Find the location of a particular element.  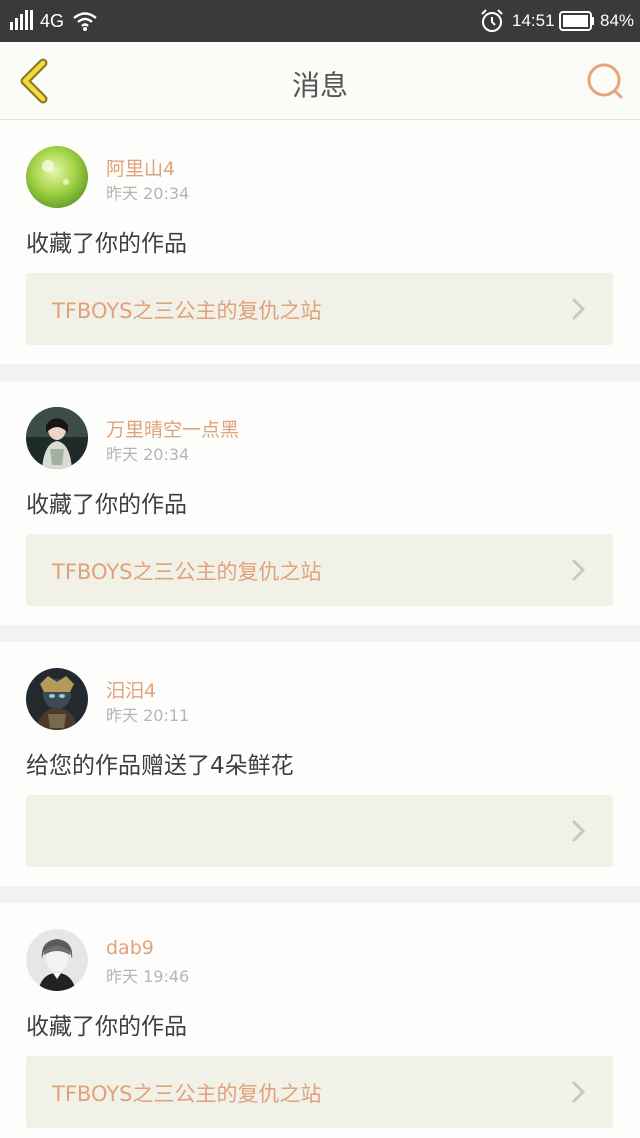

nav-bar: 消息 is located at coordinates (320, 81).